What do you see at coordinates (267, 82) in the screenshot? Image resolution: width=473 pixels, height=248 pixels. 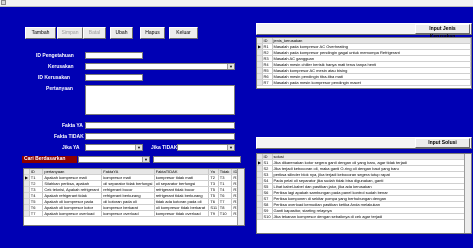 I see `table-cell: R7` at bounding box center [267, 82].